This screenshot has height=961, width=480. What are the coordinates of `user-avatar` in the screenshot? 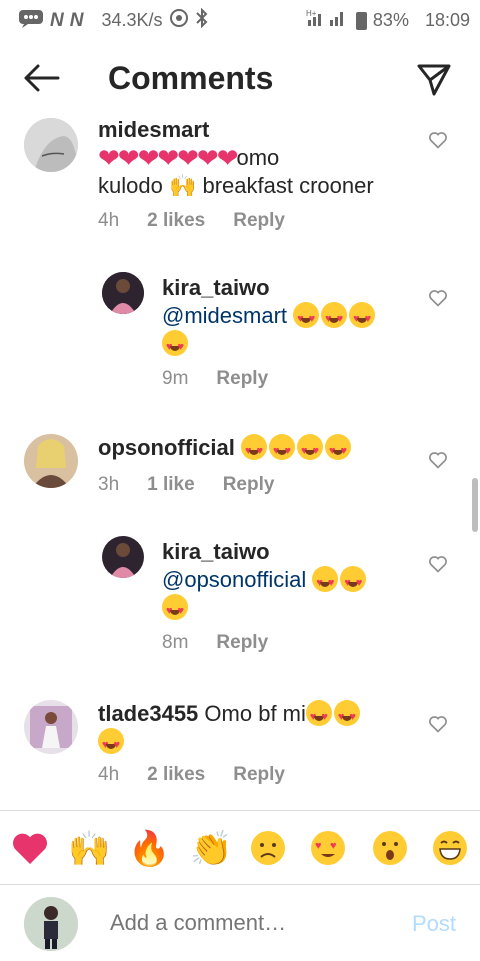 It's located at (51, 924).